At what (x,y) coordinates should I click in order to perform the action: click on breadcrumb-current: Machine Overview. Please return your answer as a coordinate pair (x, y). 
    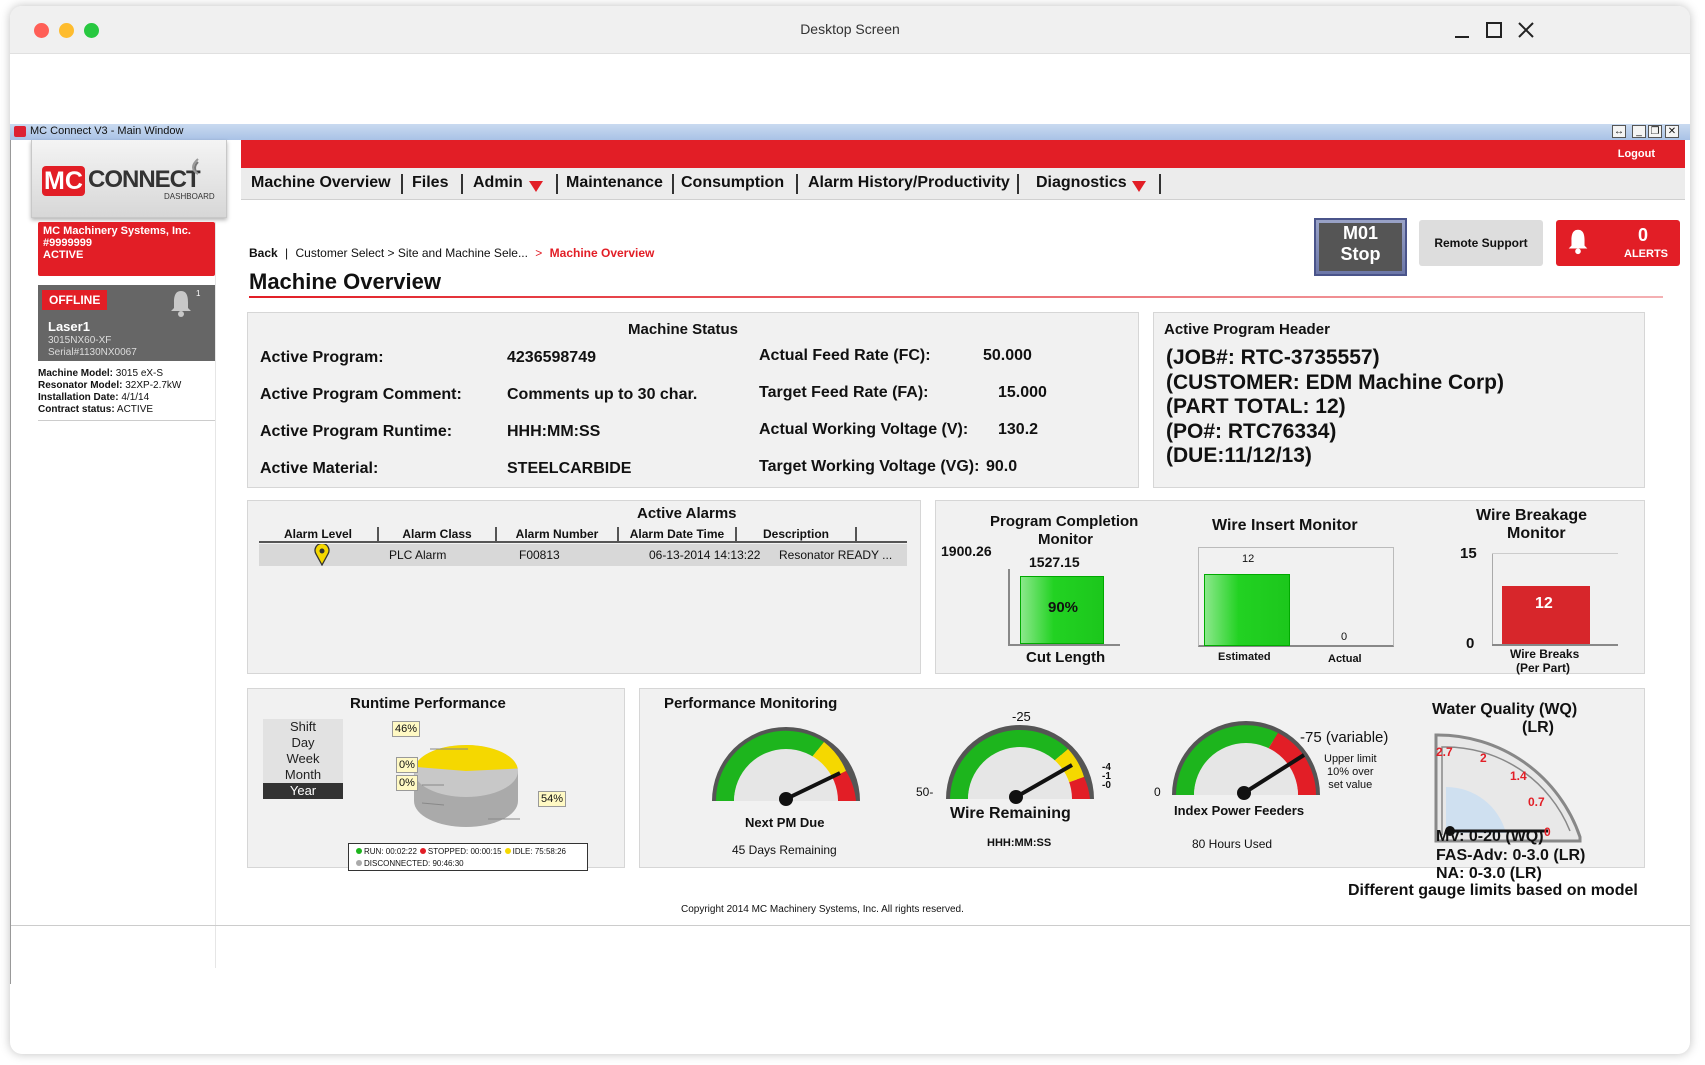
    Looking at the image, I should click on (602, 253).